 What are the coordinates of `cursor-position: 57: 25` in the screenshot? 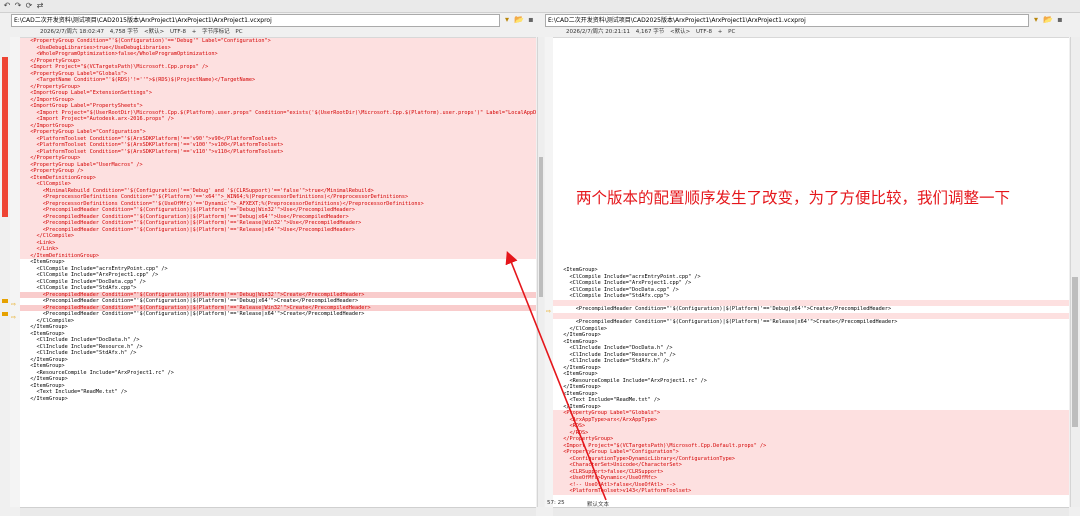 It's located at (556, 503).